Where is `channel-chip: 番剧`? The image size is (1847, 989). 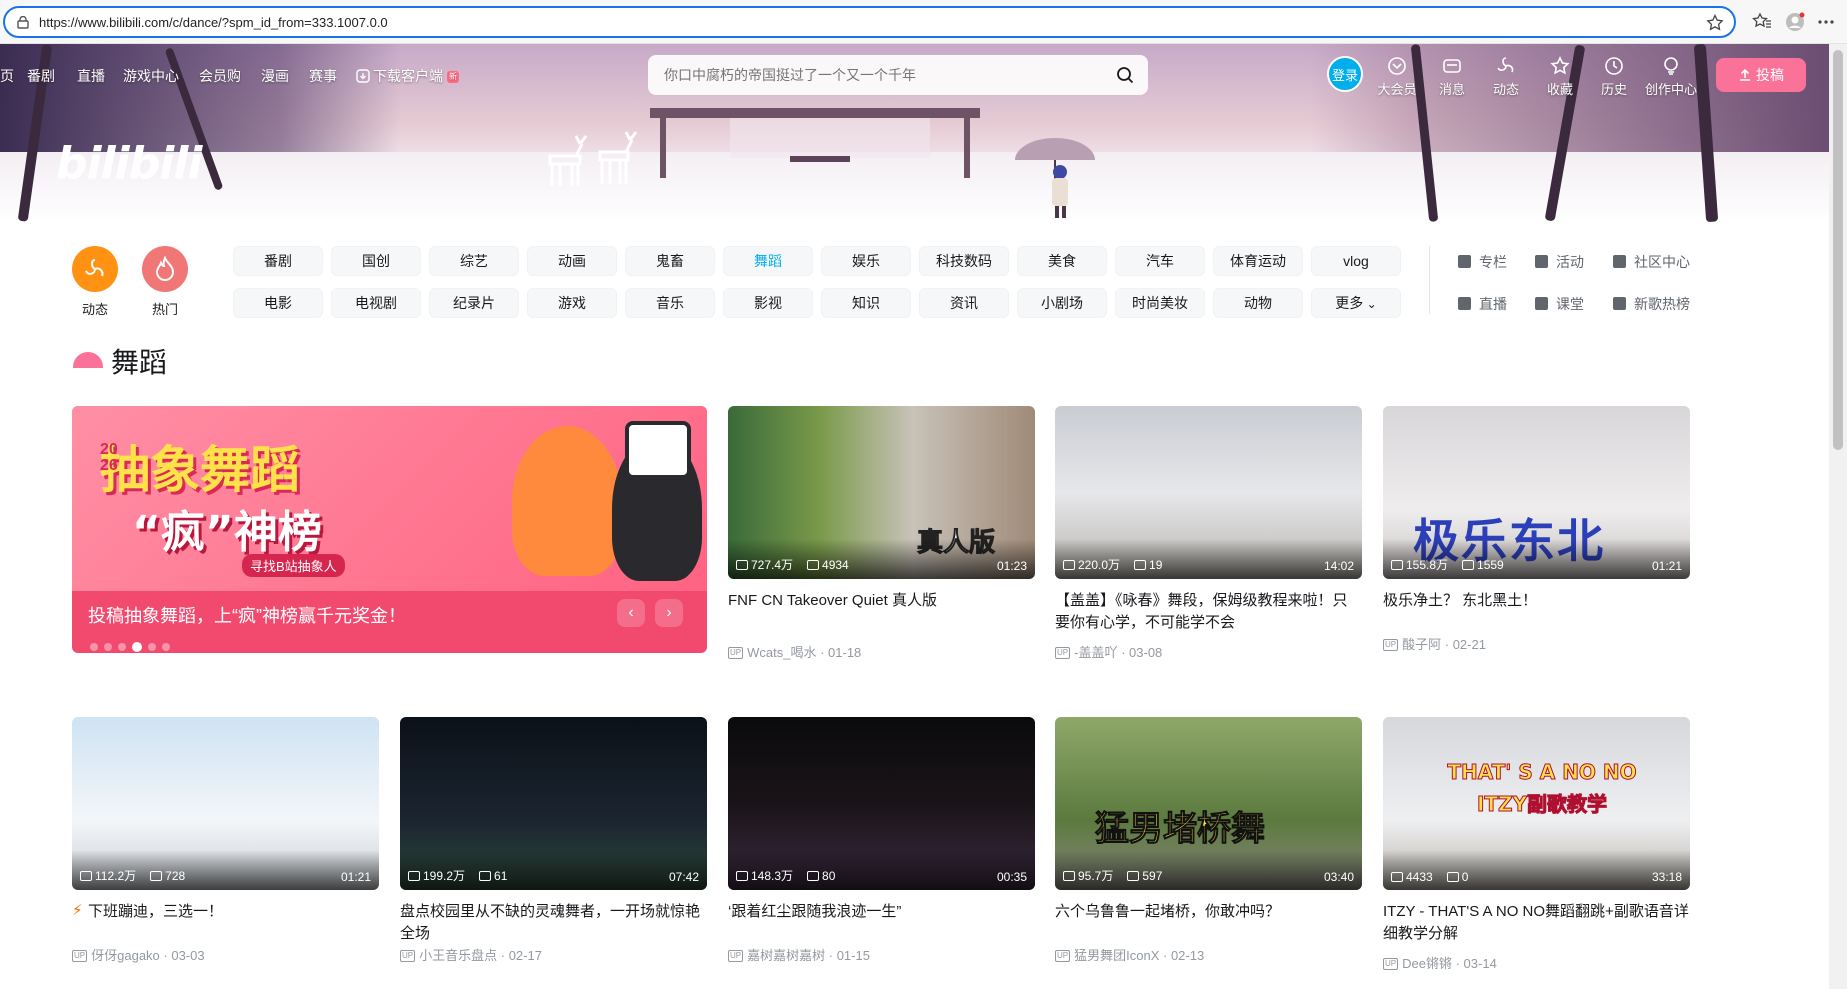 channel-chip: 番剧 is located at coordinates (278, 261).